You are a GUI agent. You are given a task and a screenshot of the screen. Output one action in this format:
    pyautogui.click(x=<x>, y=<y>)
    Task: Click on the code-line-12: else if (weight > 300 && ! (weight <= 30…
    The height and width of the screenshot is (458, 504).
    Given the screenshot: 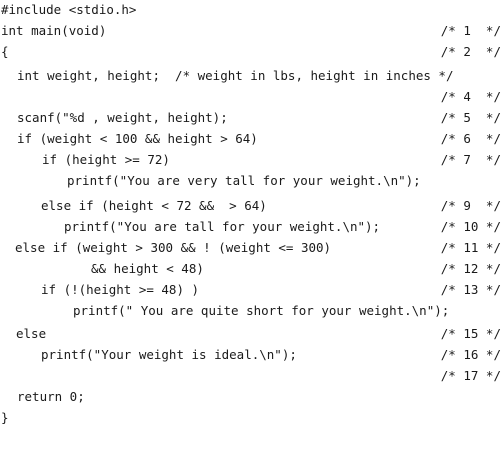 What is the action you would take?
    pyautogui.click(x=252, y=250)
    